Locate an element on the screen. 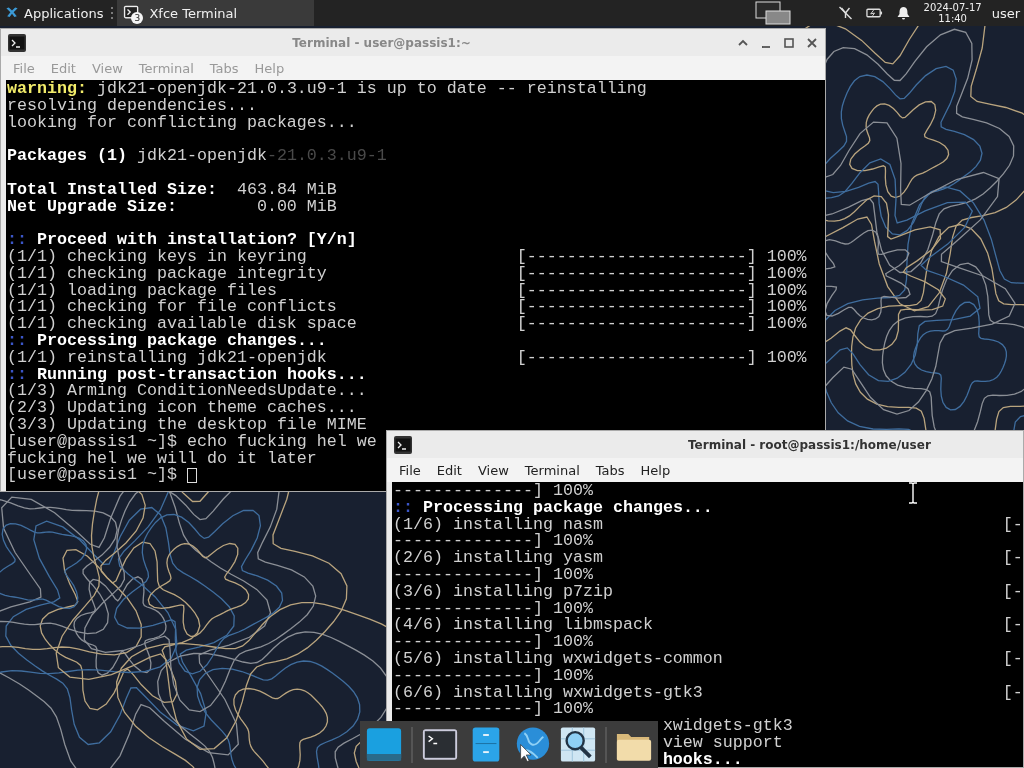  terminal-line: (6/6) installing wxwidgets-gtk3 is located at coordinates (548, 692).